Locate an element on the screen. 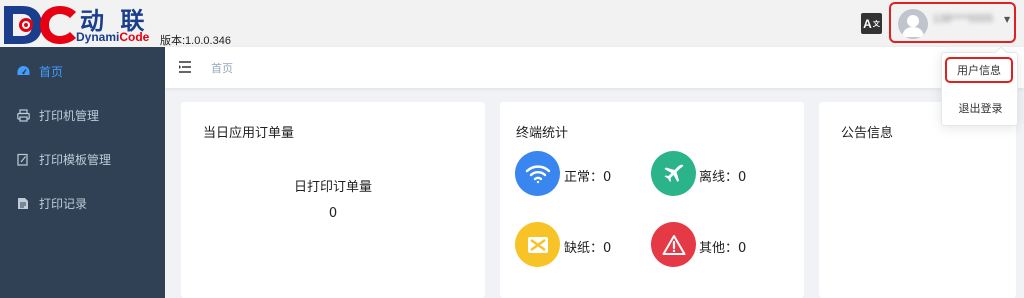  terminal-offline-count: 离线：0 is located at coordinates (723, 177).